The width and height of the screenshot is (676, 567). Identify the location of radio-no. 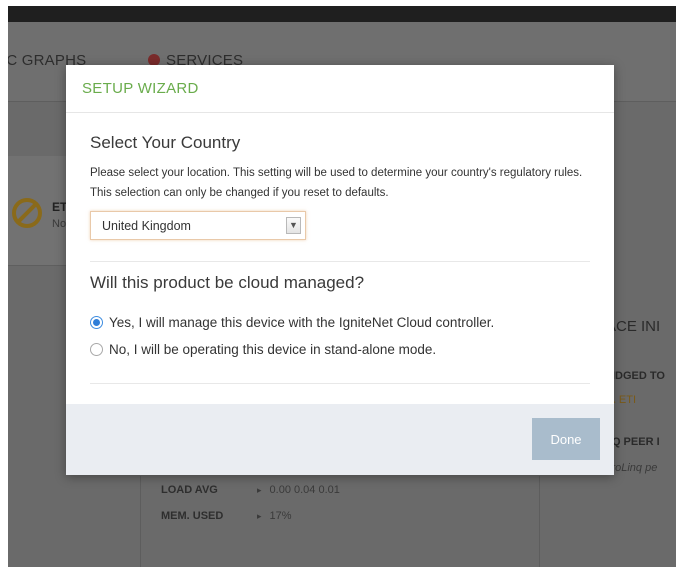
(96, 349).